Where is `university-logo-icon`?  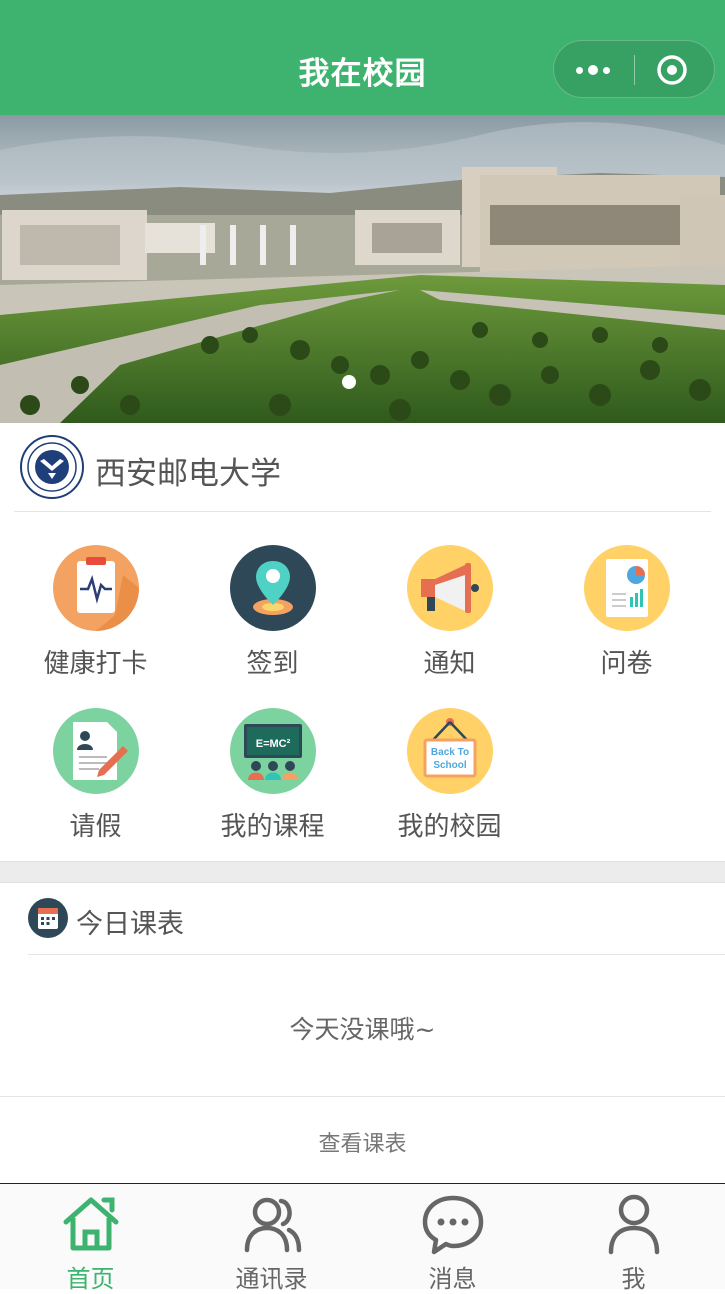
university-logo-icon is located at coordinates (52, 467).